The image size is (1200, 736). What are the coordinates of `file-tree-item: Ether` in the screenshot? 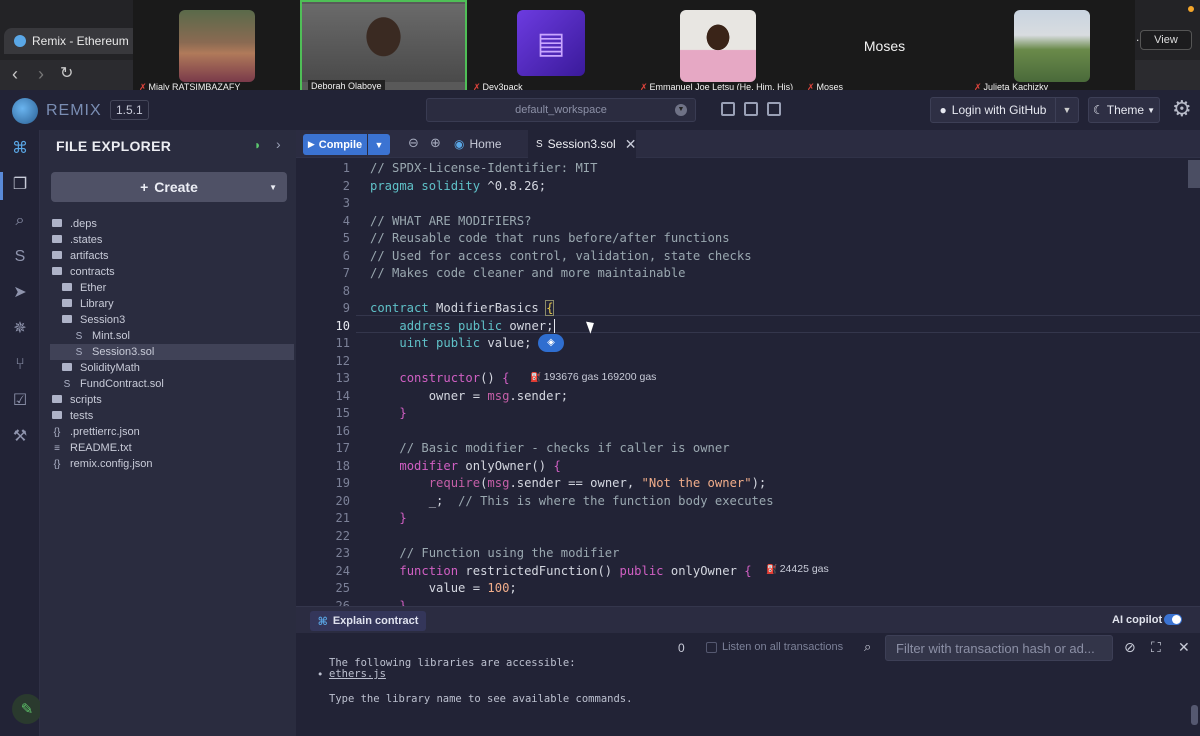 It's located at (172, 288).